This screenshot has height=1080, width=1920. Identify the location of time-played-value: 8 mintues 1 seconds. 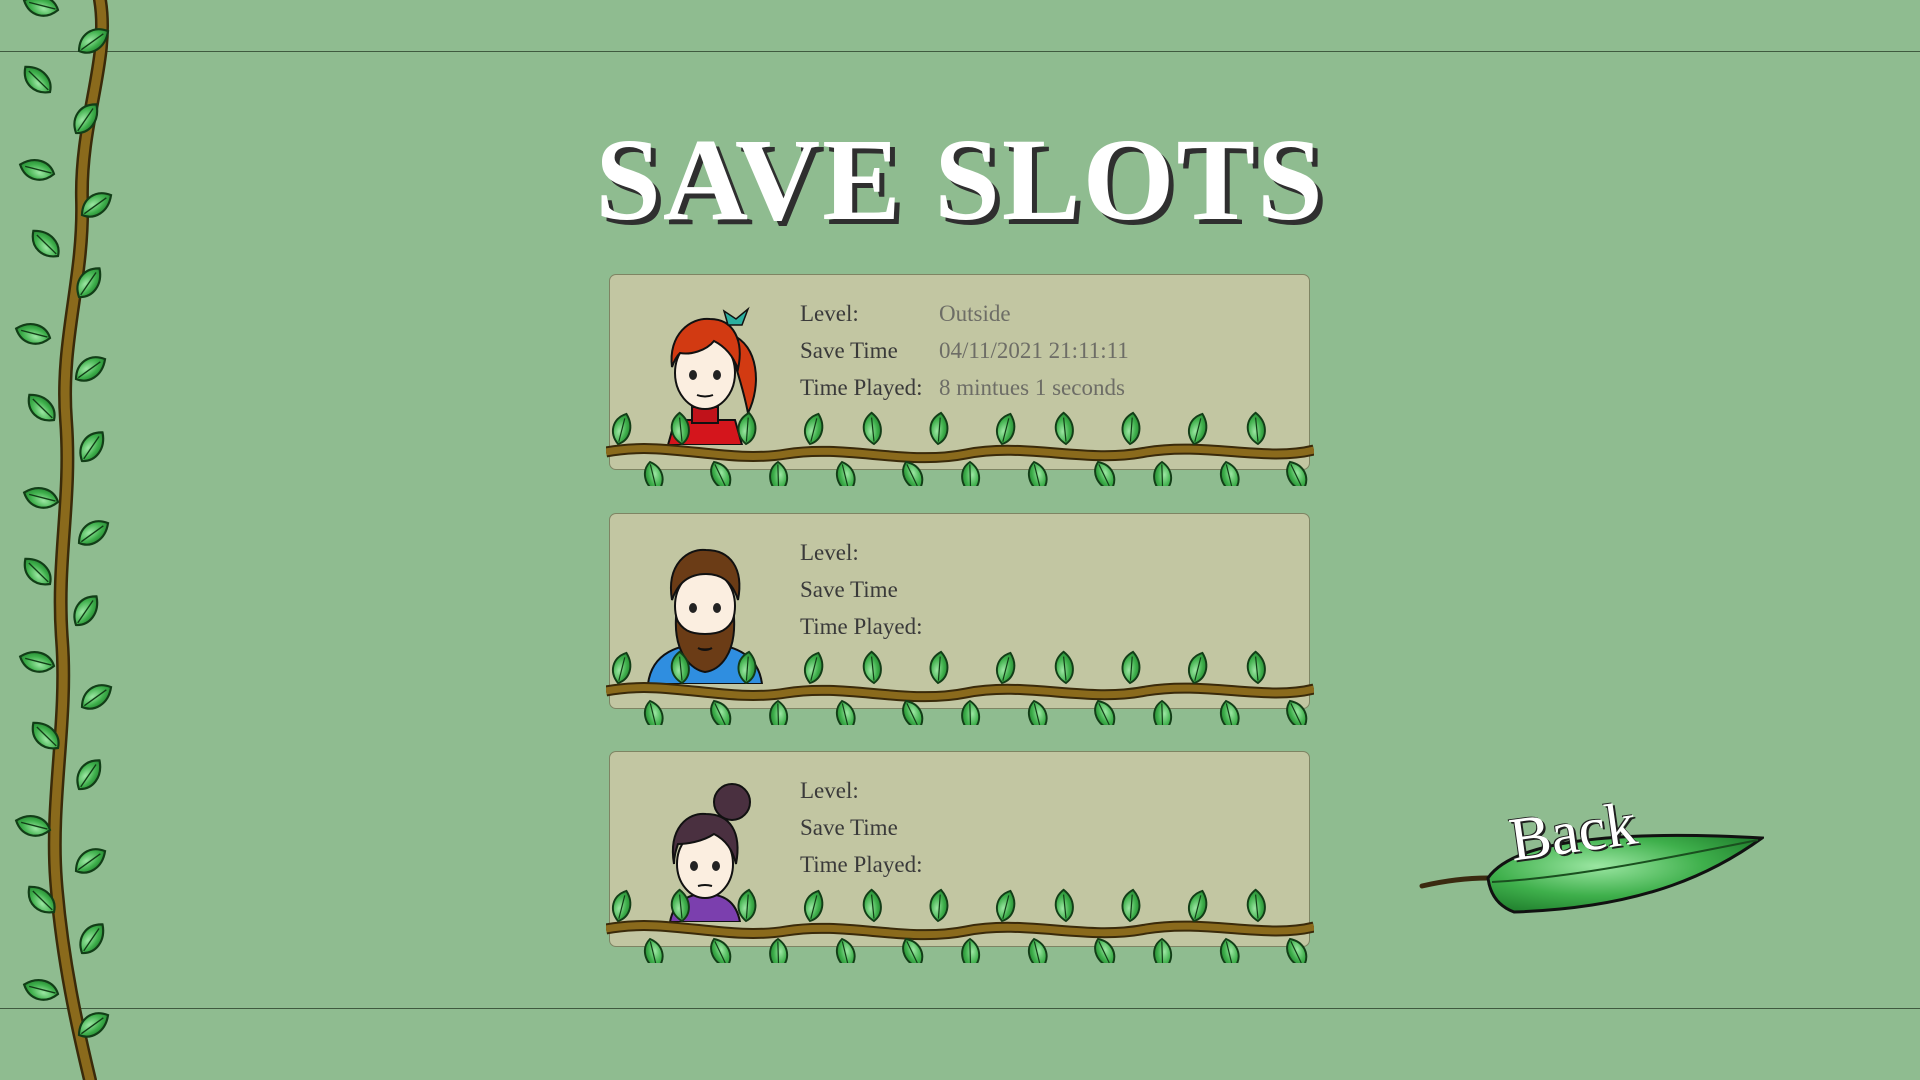
(1032, 387).